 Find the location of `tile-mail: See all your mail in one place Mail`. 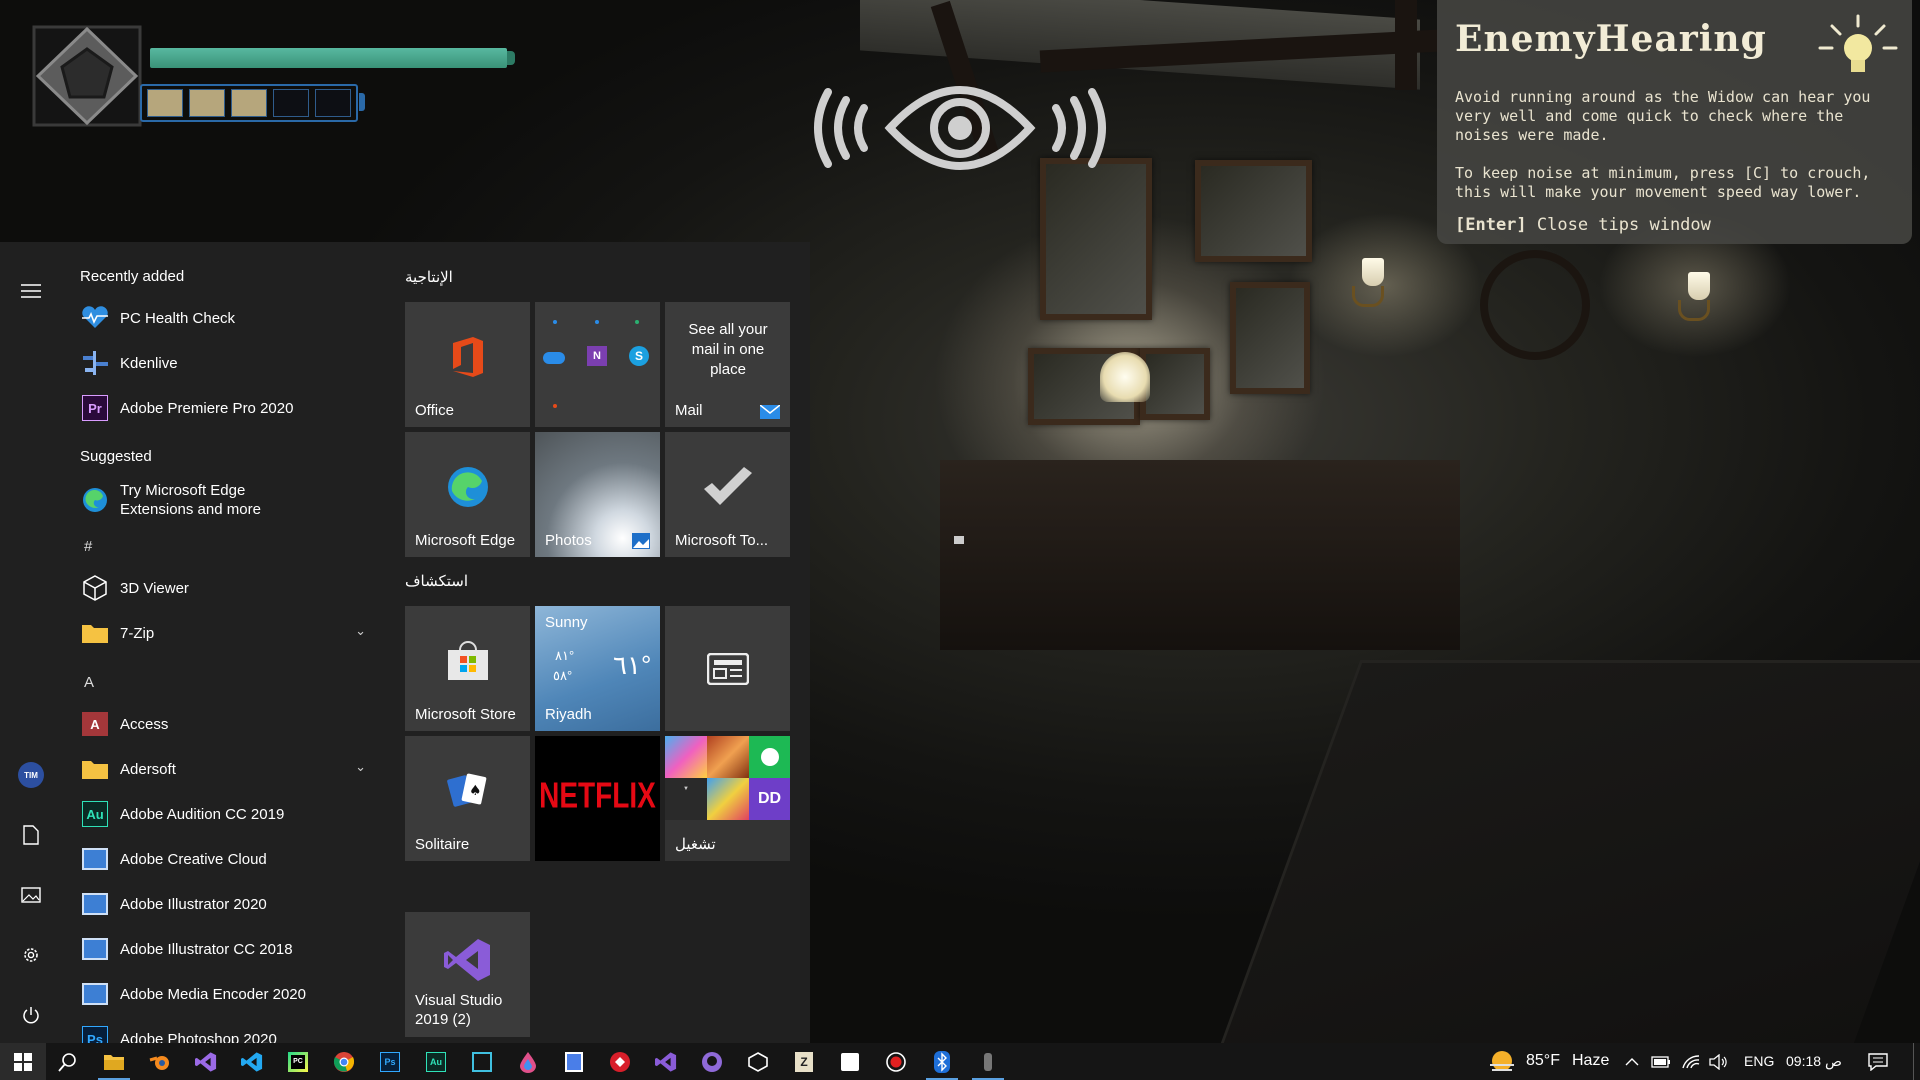

tile-mail: See all your mail in one place Mail is located at coordinates (727, 364).